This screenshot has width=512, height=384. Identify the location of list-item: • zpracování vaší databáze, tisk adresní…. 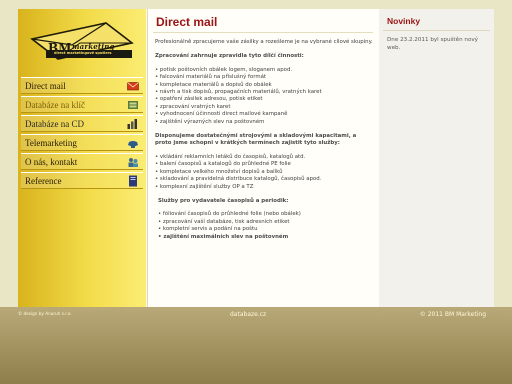
(224, 221).